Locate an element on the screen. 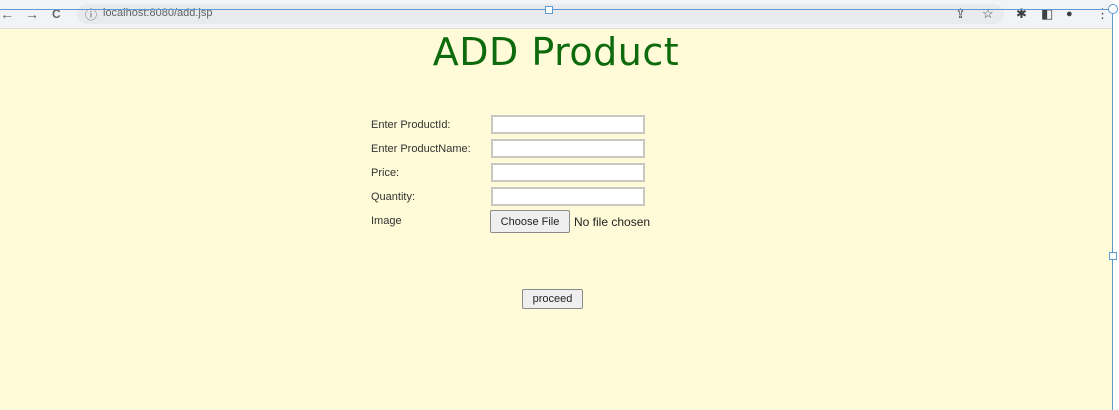  image-label: Image is located at coordinates (386, 221).